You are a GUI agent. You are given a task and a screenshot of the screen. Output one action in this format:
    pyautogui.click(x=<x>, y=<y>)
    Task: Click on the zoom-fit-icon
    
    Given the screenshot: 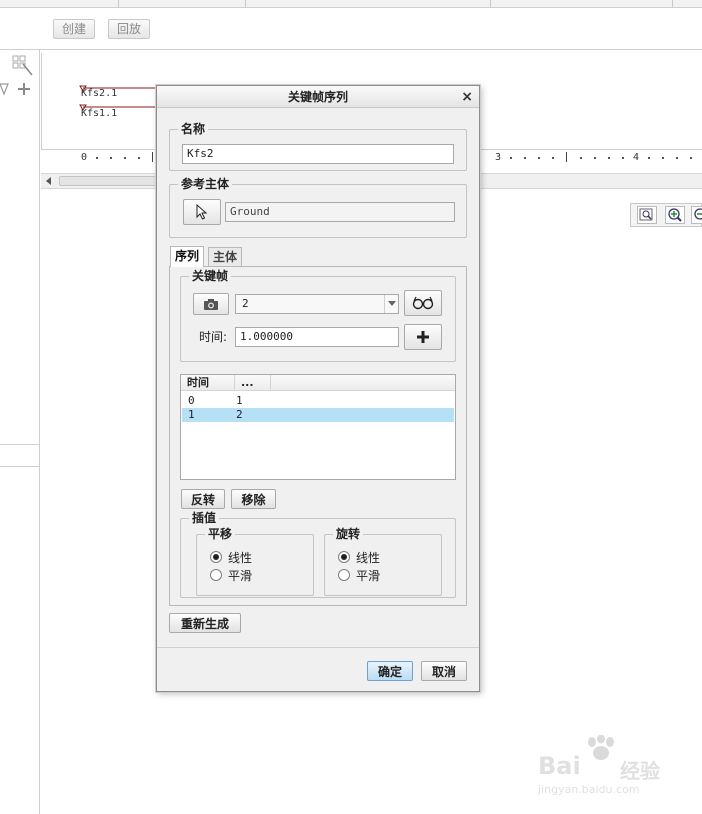 What is the action you would take?
    pyautogui.click(x=647, y=215)
    